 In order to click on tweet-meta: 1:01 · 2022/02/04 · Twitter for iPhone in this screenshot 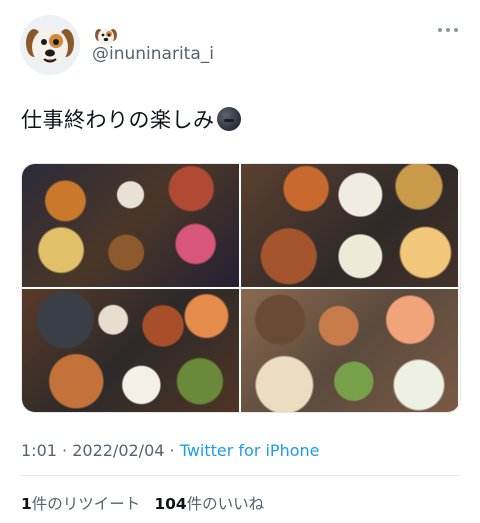, I will do `click(170, 450)`.